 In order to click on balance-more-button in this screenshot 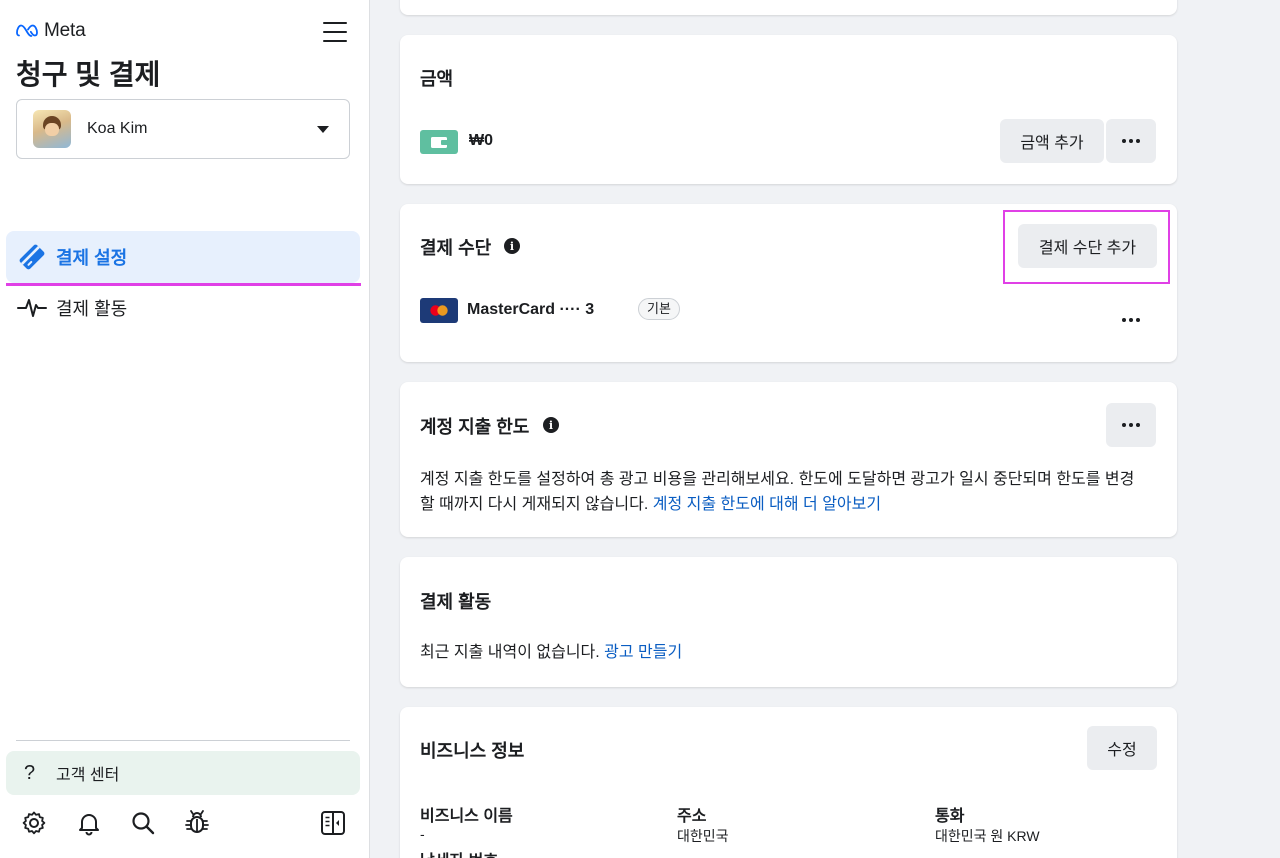, I will do `click(1131, 141)`.